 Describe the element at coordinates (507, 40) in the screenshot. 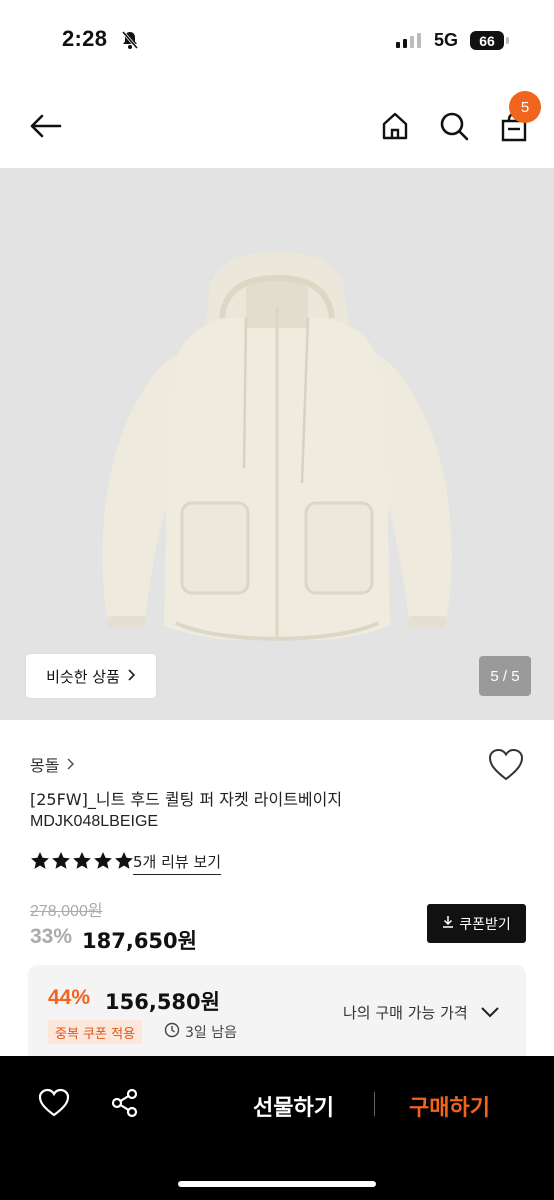

I see `battery-tip` at that location.